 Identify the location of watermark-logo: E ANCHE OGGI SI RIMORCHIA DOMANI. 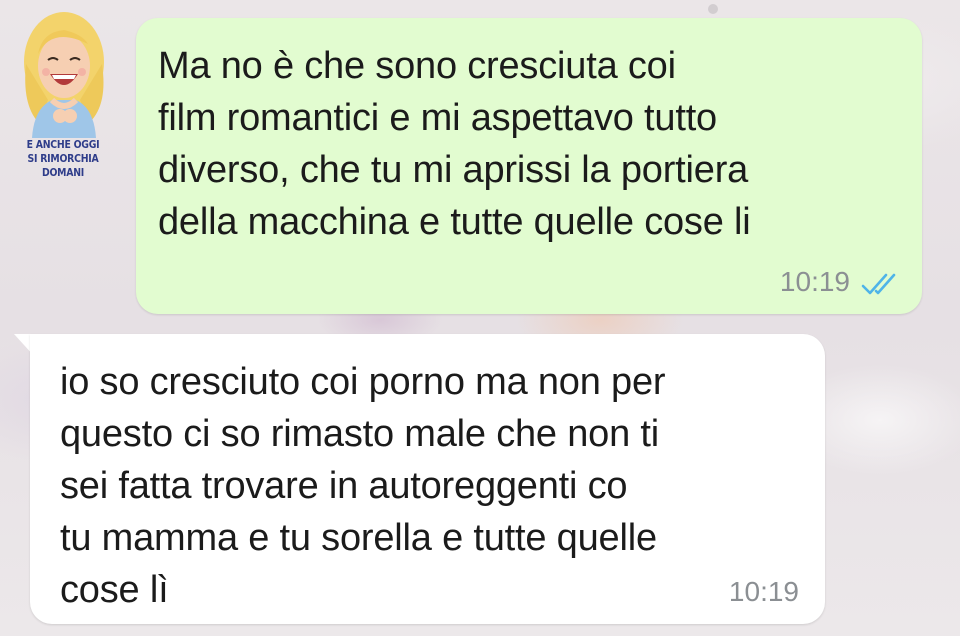
(63, 93).